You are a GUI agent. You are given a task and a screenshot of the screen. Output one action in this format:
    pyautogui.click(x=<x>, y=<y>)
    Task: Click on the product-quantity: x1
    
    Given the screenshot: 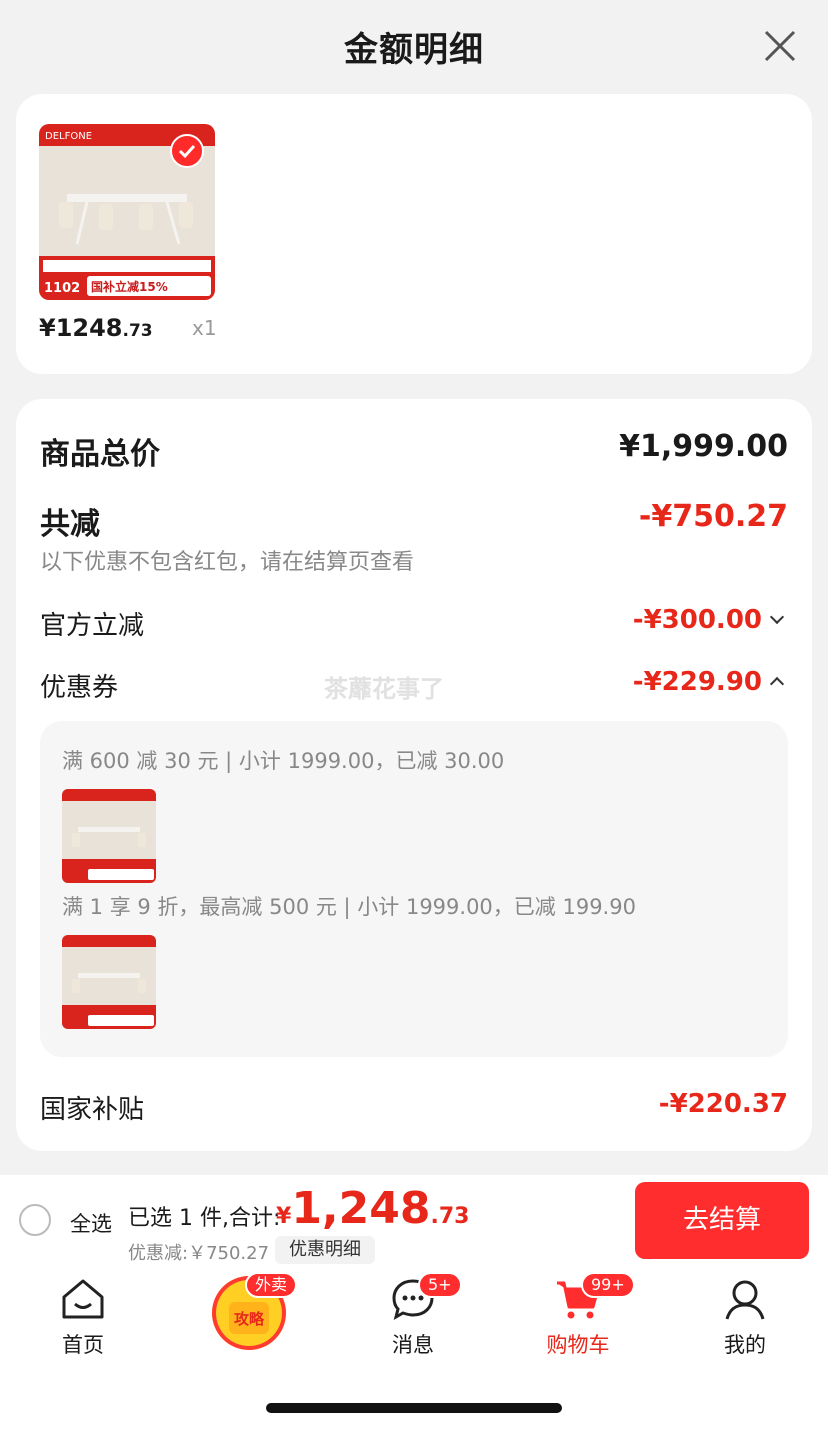 What is the action you would take?
    pyautogui.click(x=204, y=328)
    